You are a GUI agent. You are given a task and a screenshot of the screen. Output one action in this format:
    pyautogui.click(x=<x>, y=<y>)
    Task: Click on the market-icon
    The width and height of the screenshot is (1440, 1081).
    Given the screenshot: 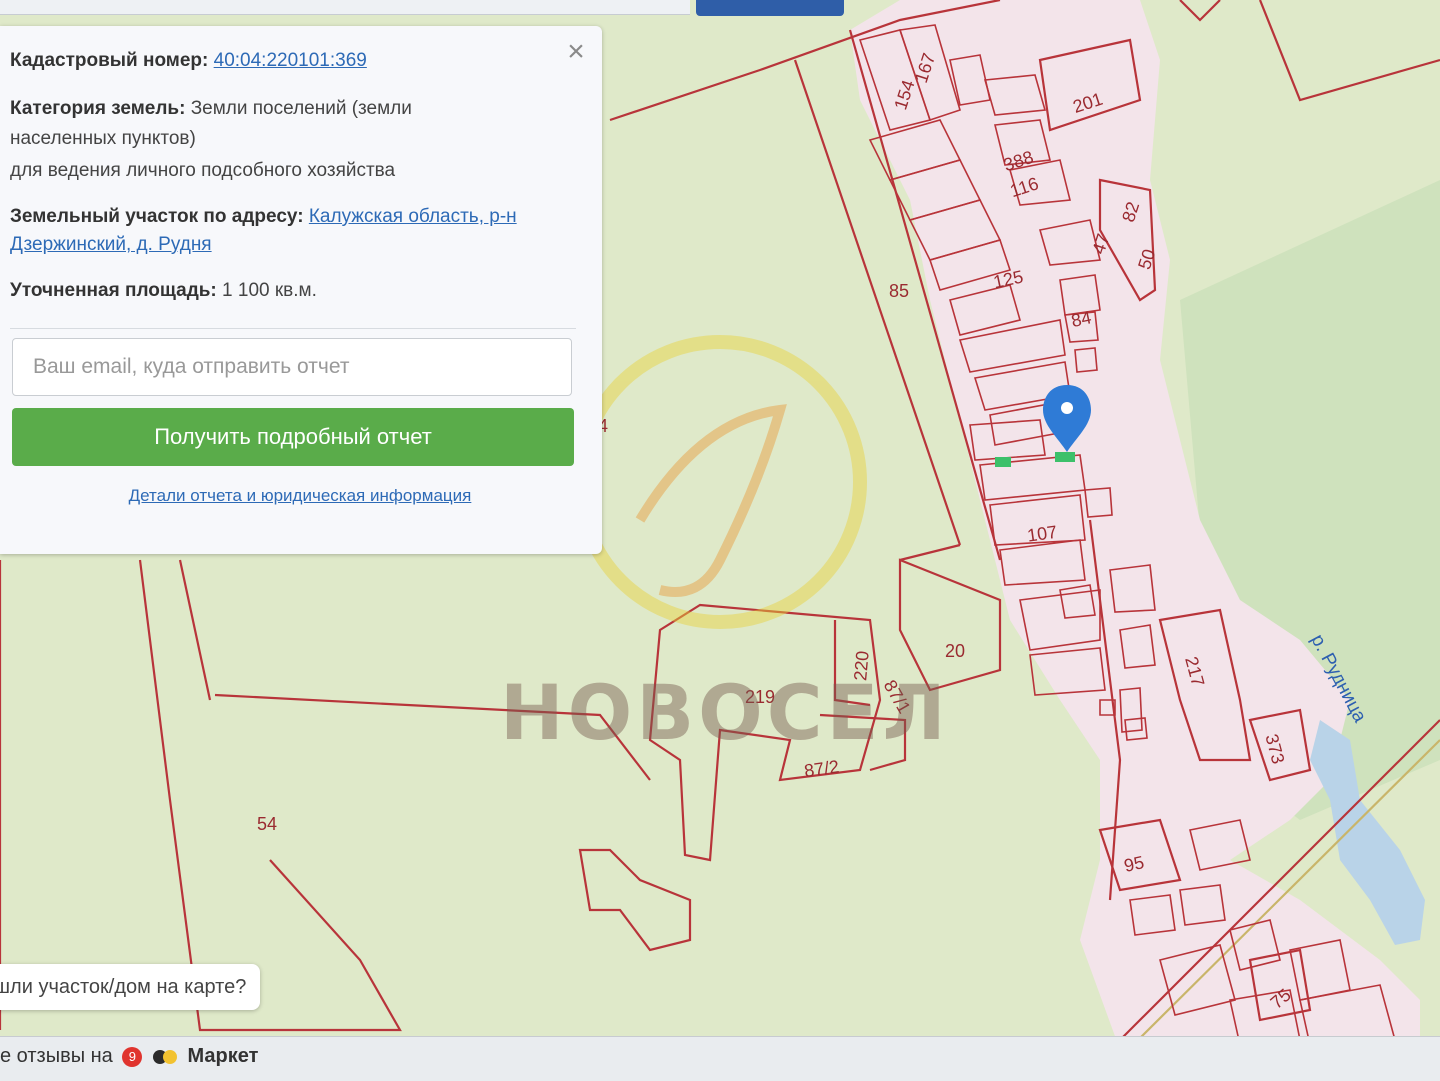 What is the action you would take?
    pyautogui.click(x=164, y=1056)
    